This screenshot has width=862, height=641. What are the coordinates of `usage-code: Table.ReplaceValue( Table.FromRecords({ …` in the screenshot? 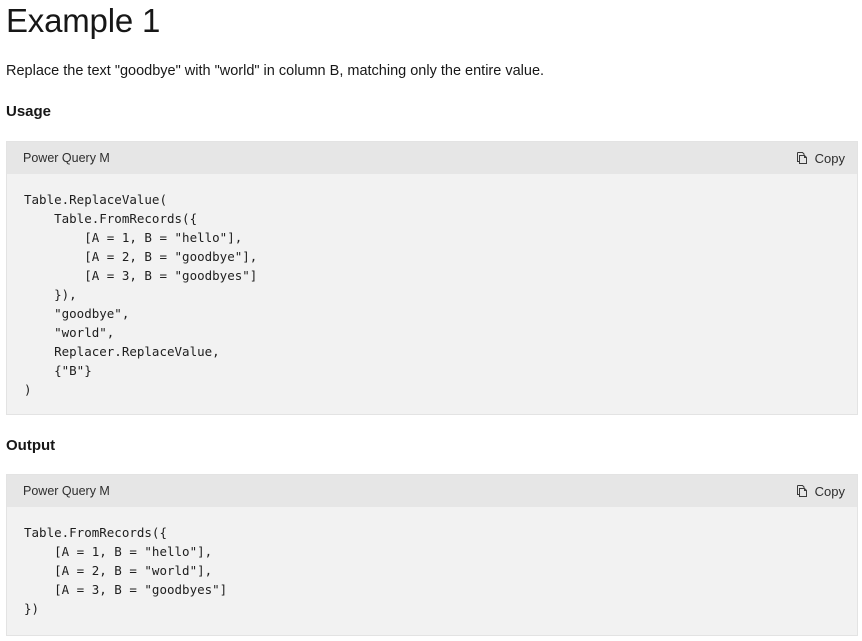 It's located at (141, 294).